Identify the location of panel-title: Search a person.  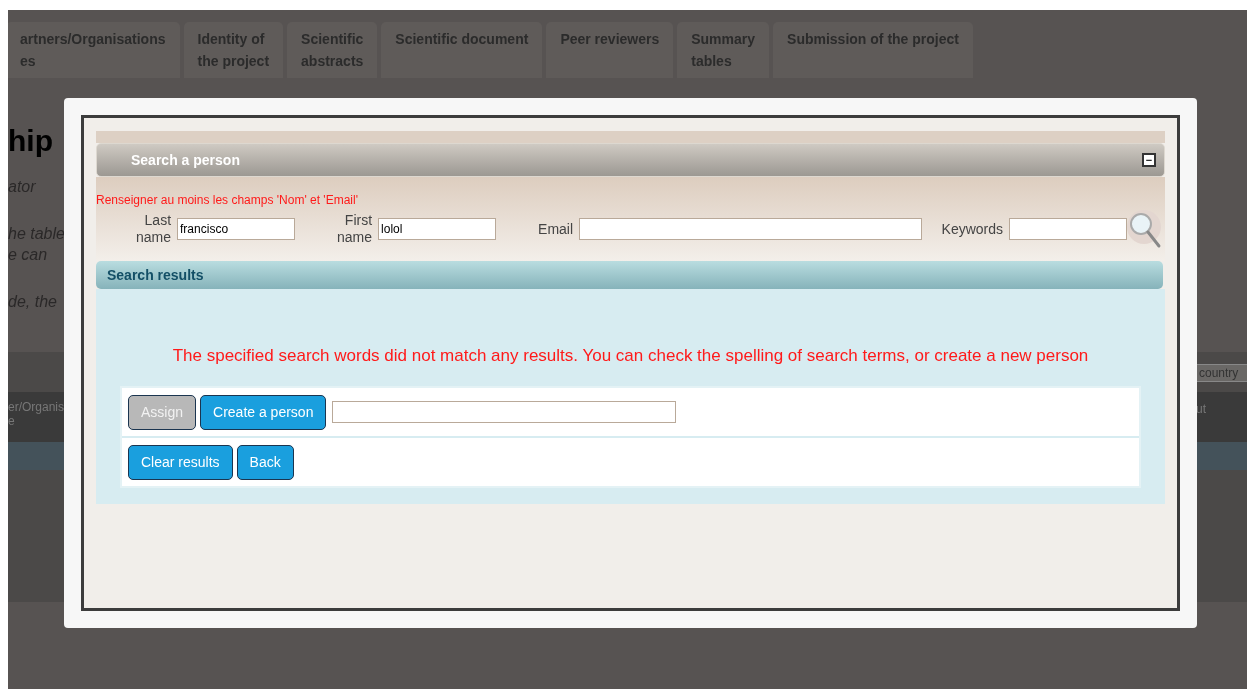
(185, 160).